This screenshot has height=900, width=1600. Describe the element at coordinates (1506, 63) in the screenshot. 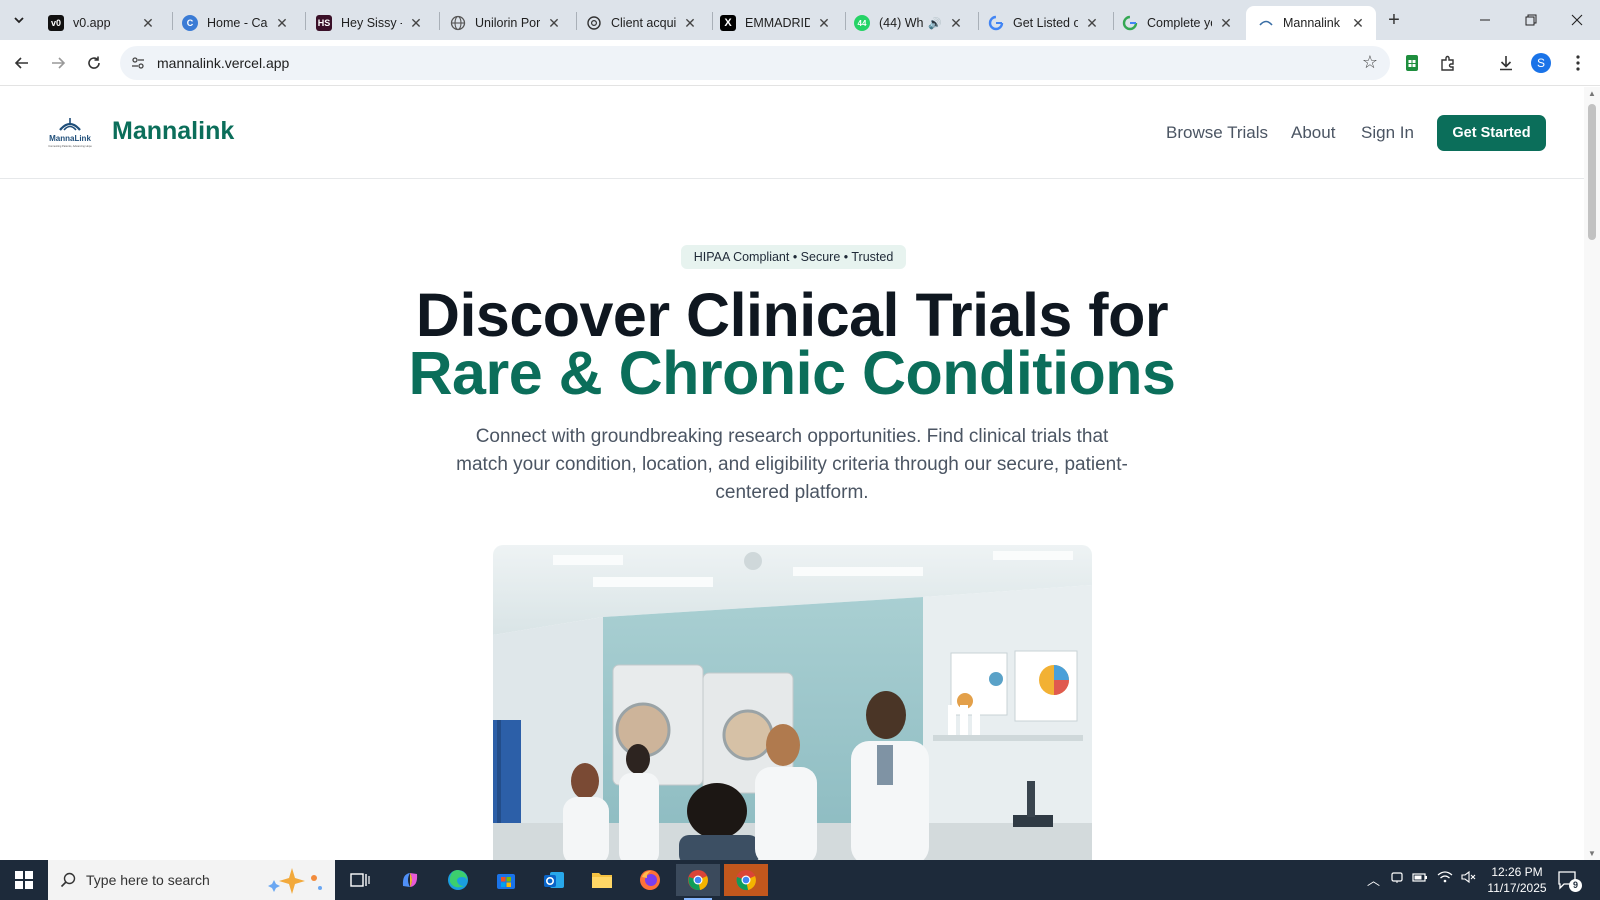

I see `download-icon` at that location.